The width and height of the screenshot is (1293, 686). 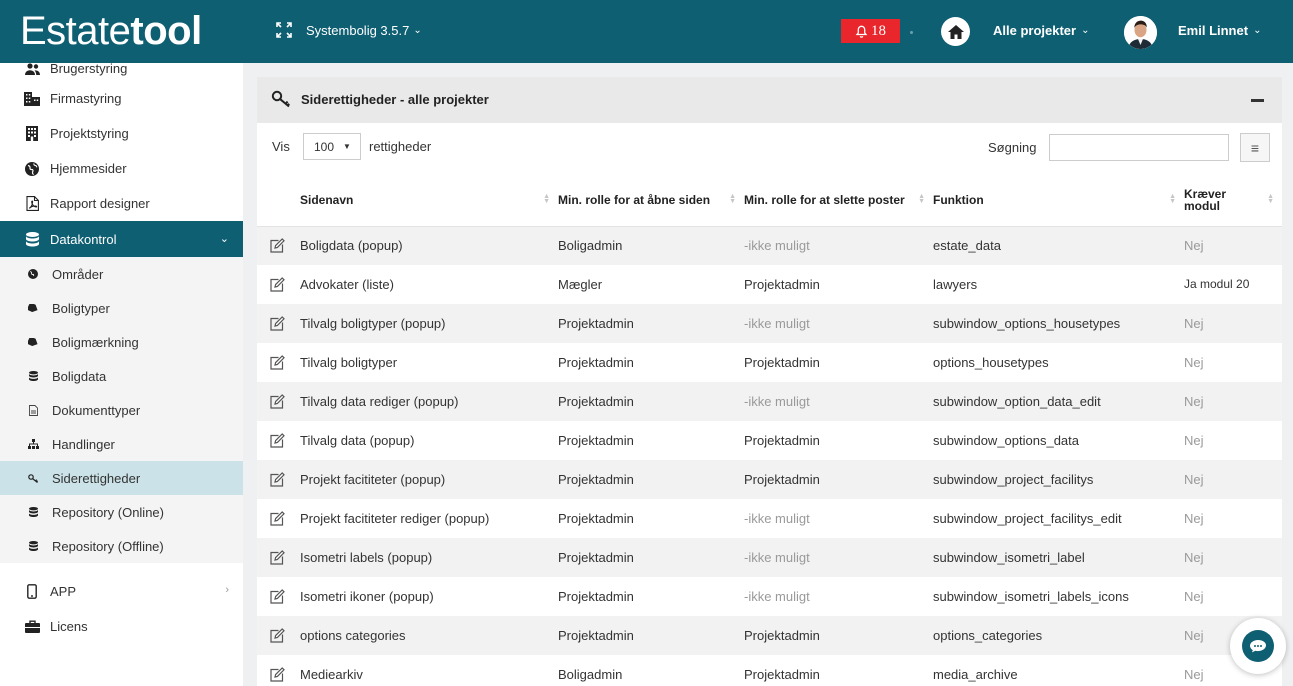 What do you see at coordinates (364, 30) in the screenshot?
I see `version-dropdown: Systembolig 3.5.7 ⌄` at bounding box center [364, 30].